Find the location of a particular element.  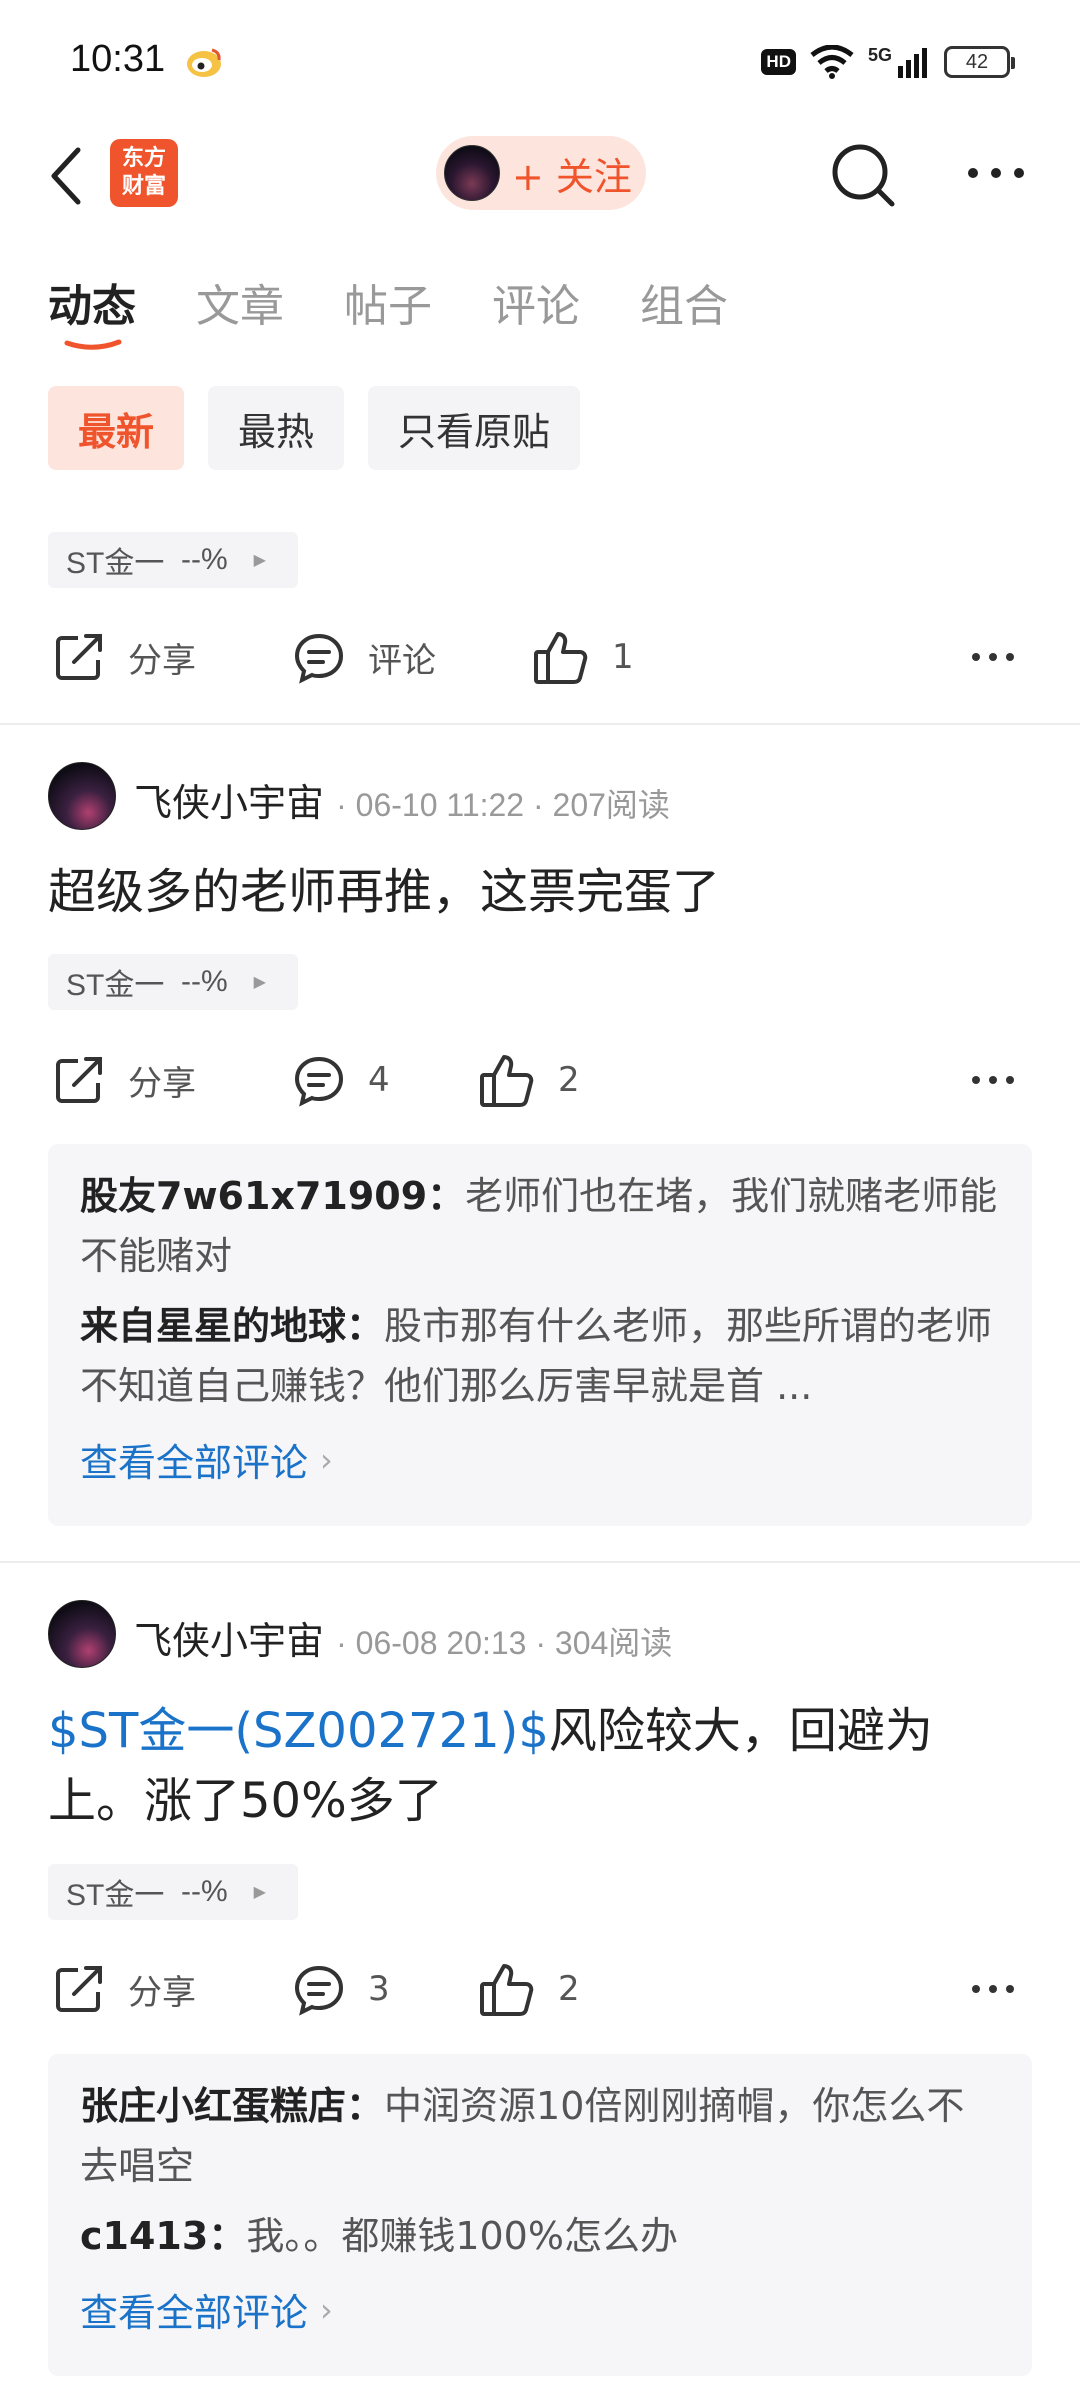

comment-user: c1413 is located at coordinates (144, 2236).